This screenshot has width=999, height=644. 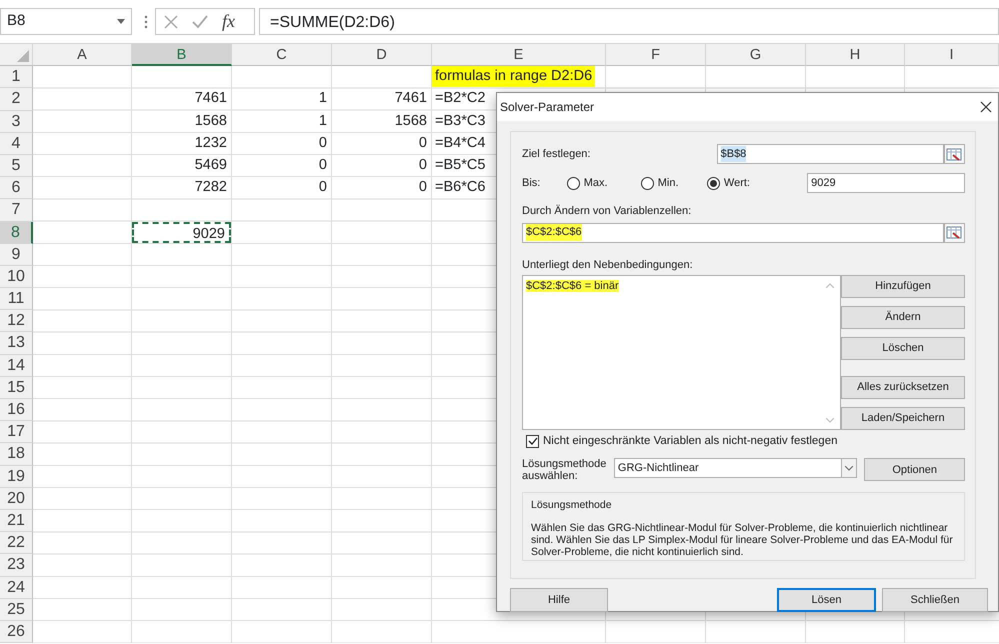 I want to click on table-cell-text: =B4*C4, so click(x=460, y=143).